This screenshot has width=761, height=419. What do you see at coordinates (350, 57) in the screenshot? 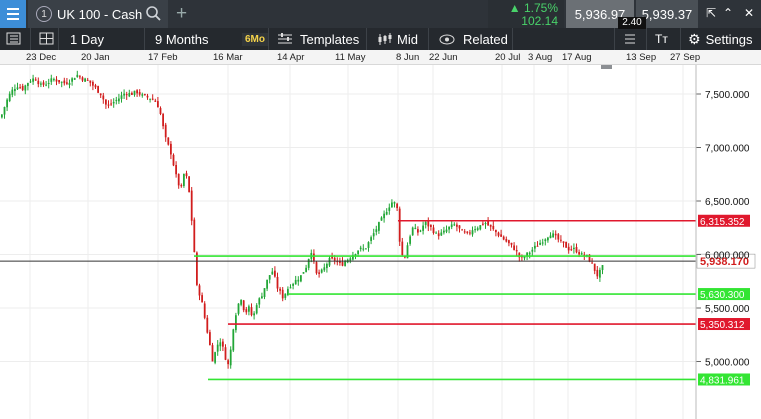
I see `date-label: 11 May` at bounding box center [350, 57].